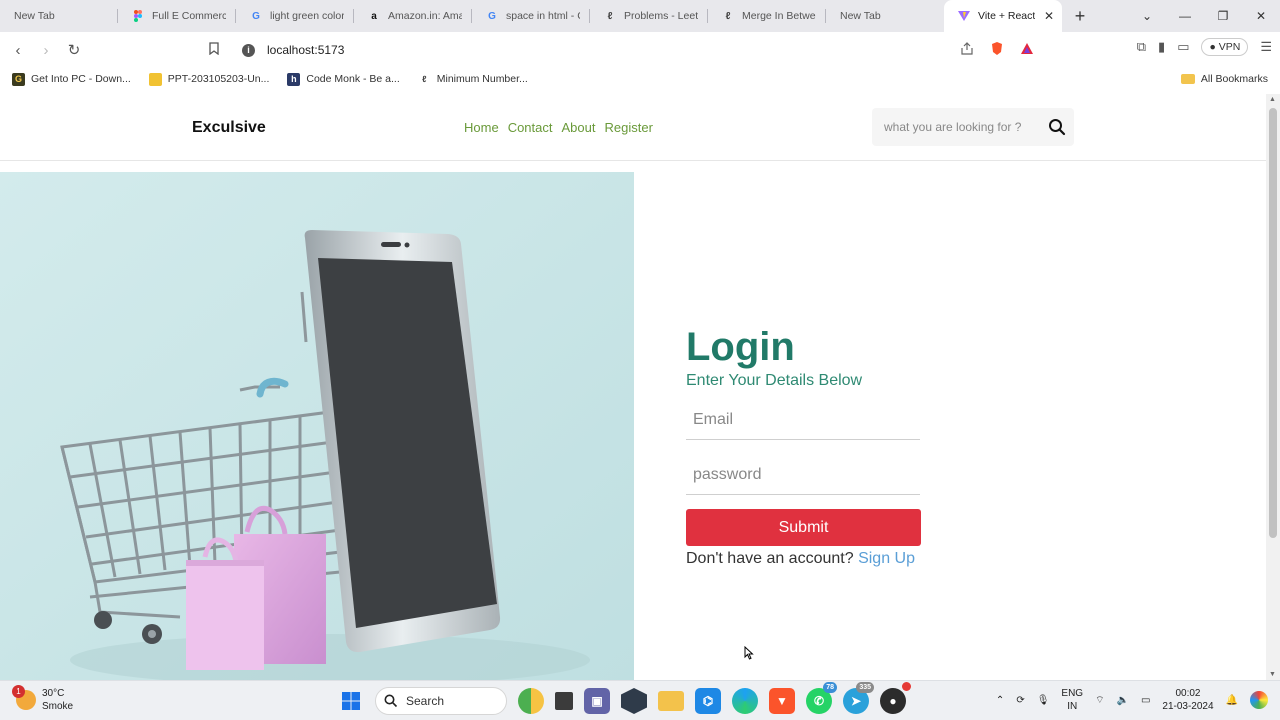 This screenshot has width=1280, height=720. What do you see at coordinates (214, 50) in the screenshot?
I see `bookmark-page-icon` at bounding box center [214, 50].